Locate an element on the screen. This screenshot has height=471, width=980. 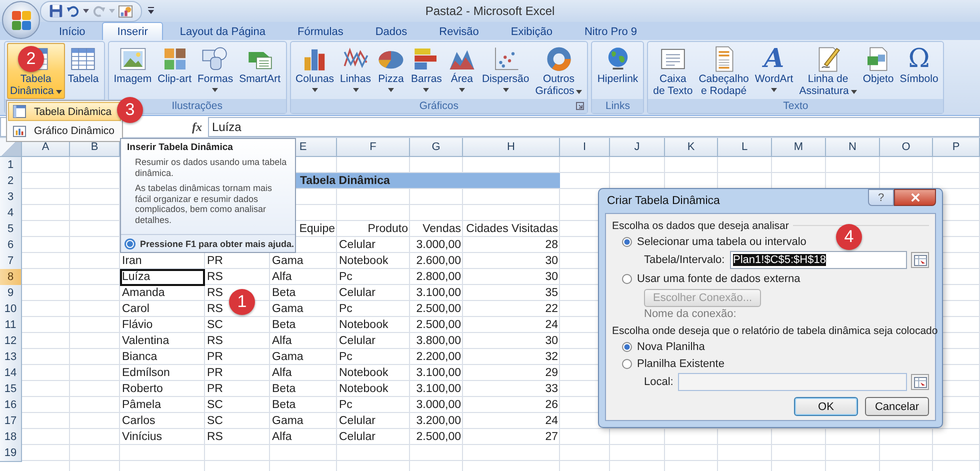
table-cell: PR is located at coordinates (215, 373).